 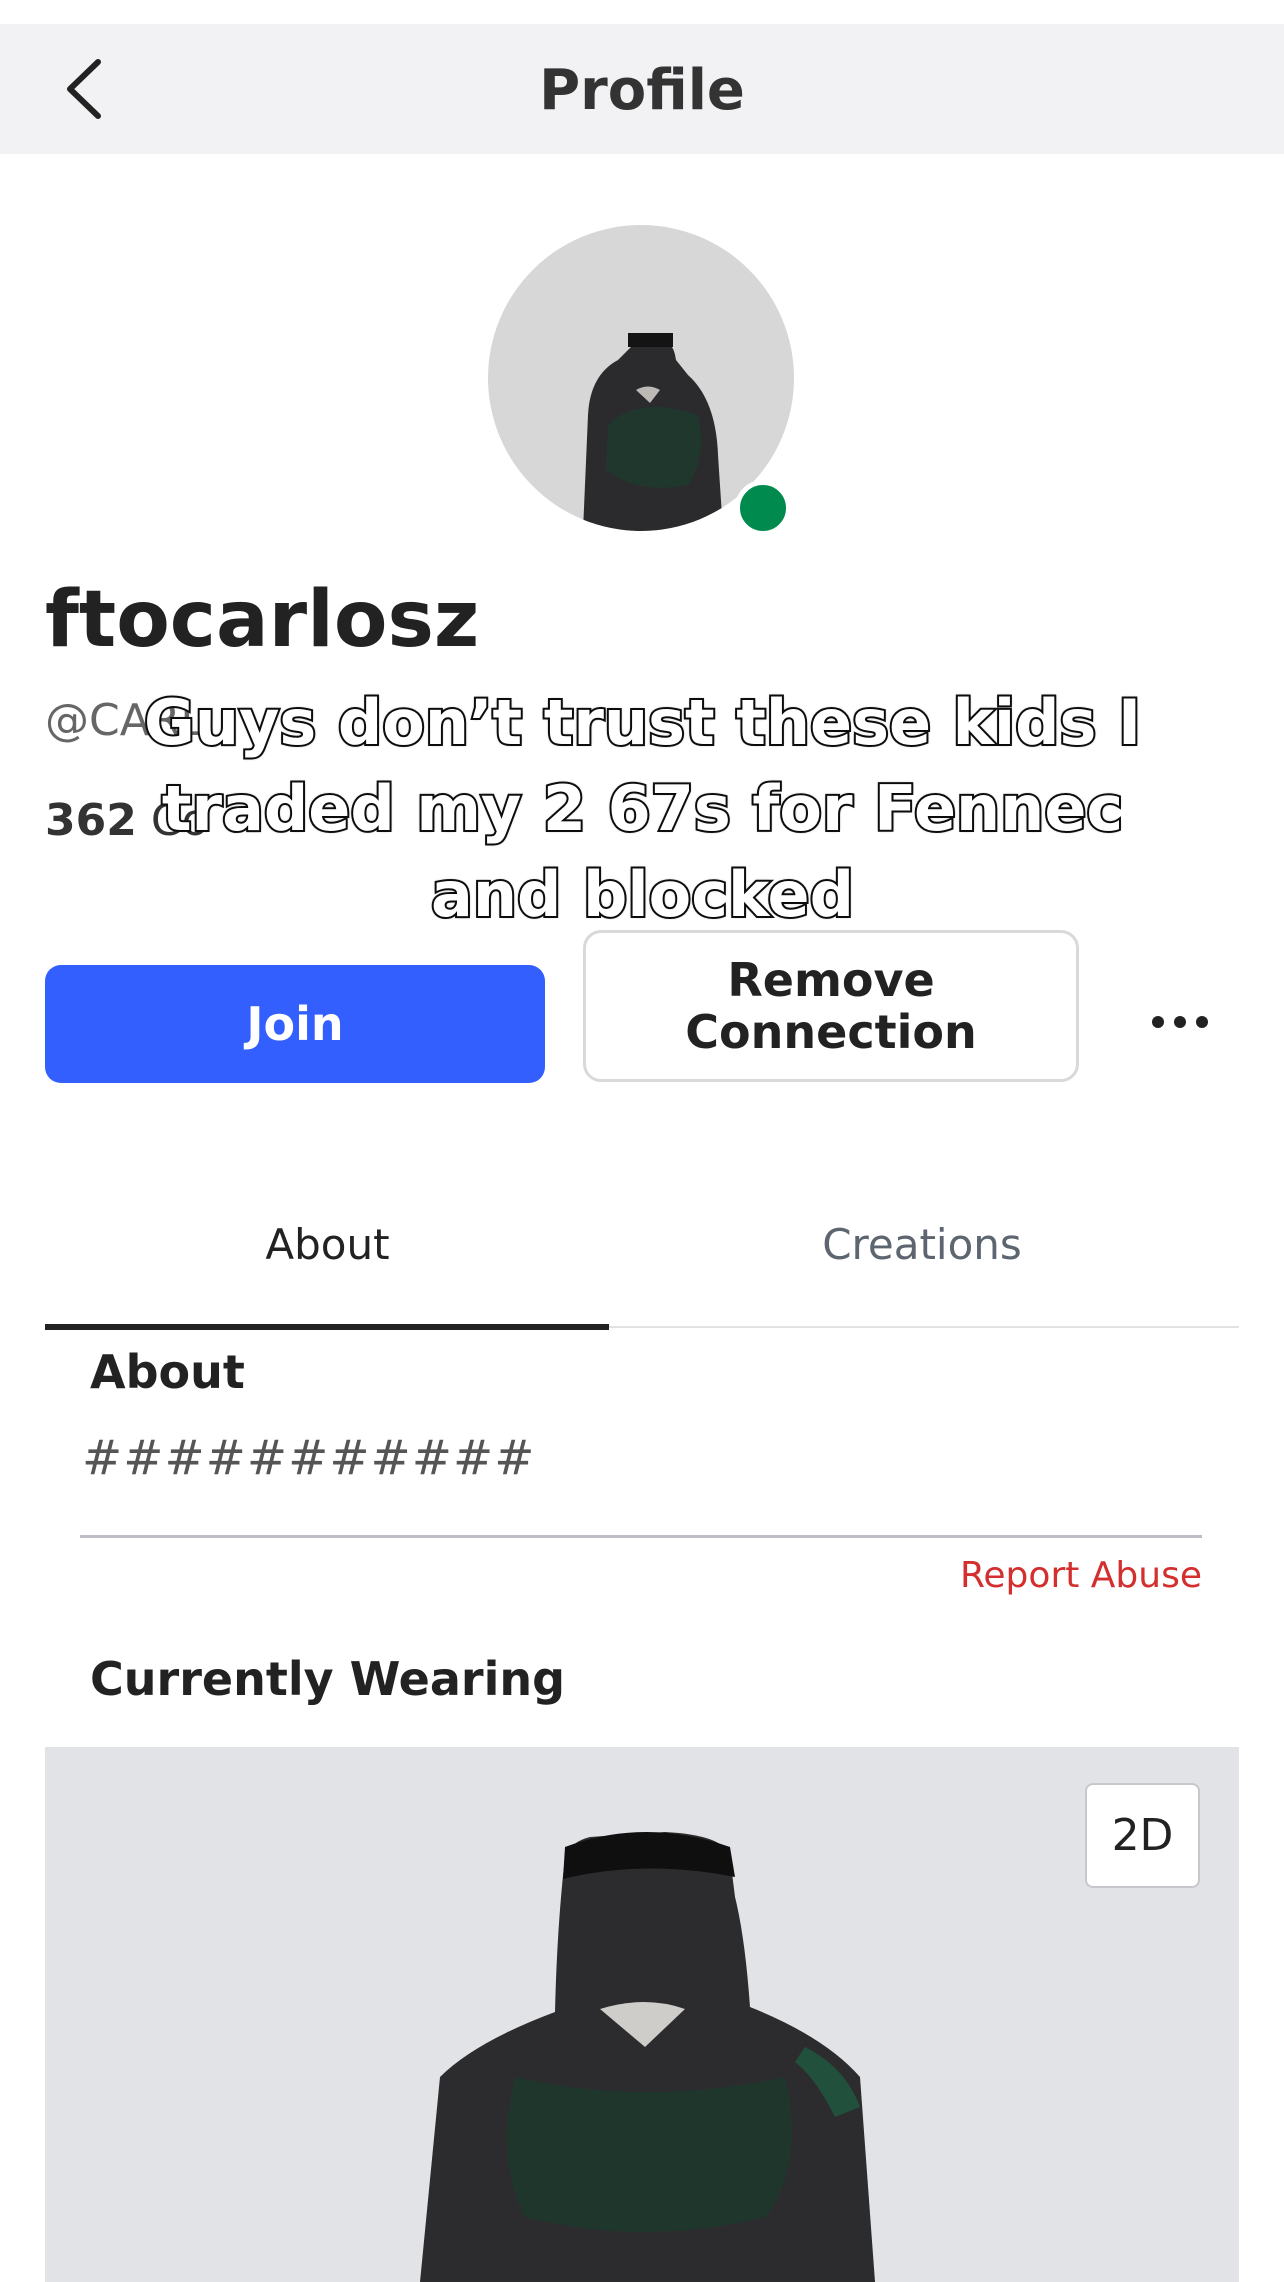 I want to click on about-description: ###########, so click(x=309, y=1458).